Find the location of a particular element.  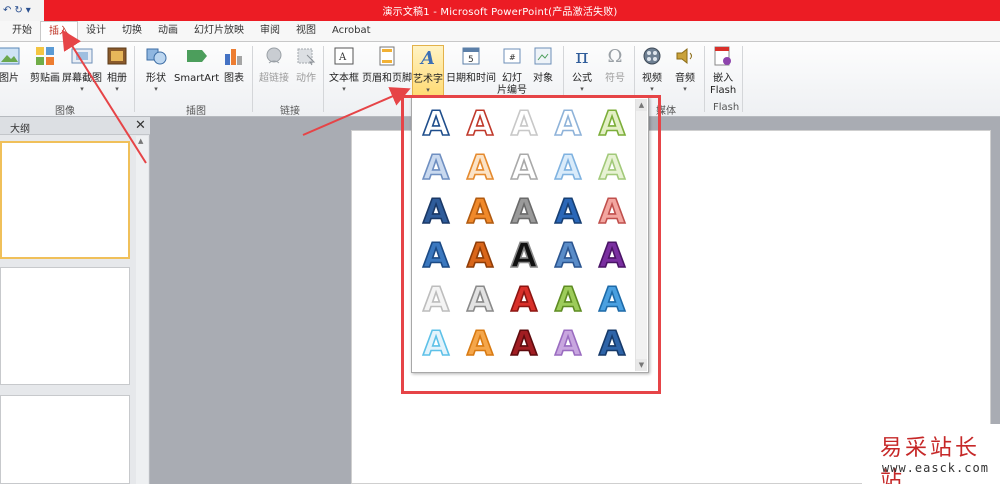

embed-flash-button: 嵌入 Flash is located at coordinates (723, 71).